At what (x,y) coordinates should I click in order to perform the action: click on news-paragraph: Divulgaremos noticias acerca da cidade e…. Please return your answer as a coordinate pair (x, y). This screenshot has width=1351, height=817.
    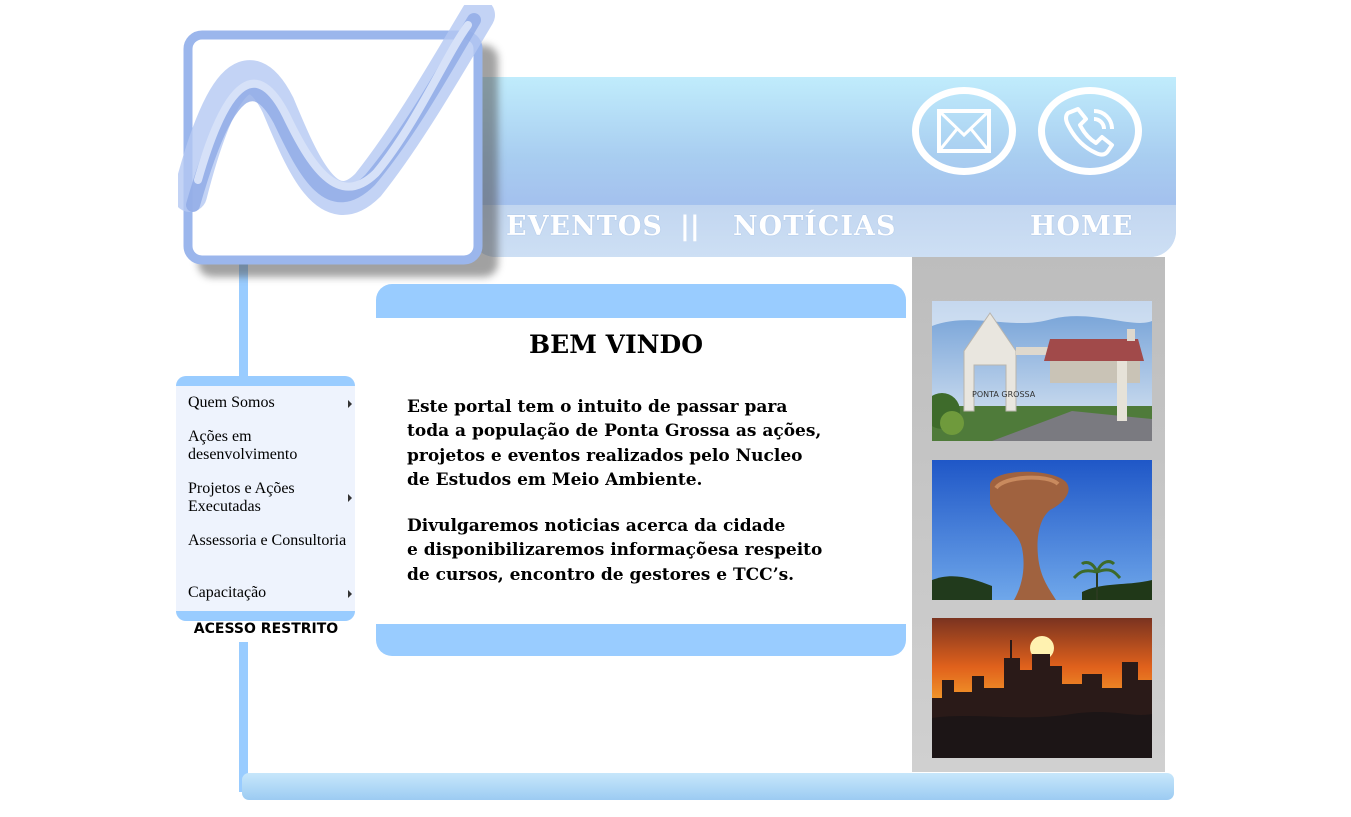
    Looking at the image, I should click on (615, 550).